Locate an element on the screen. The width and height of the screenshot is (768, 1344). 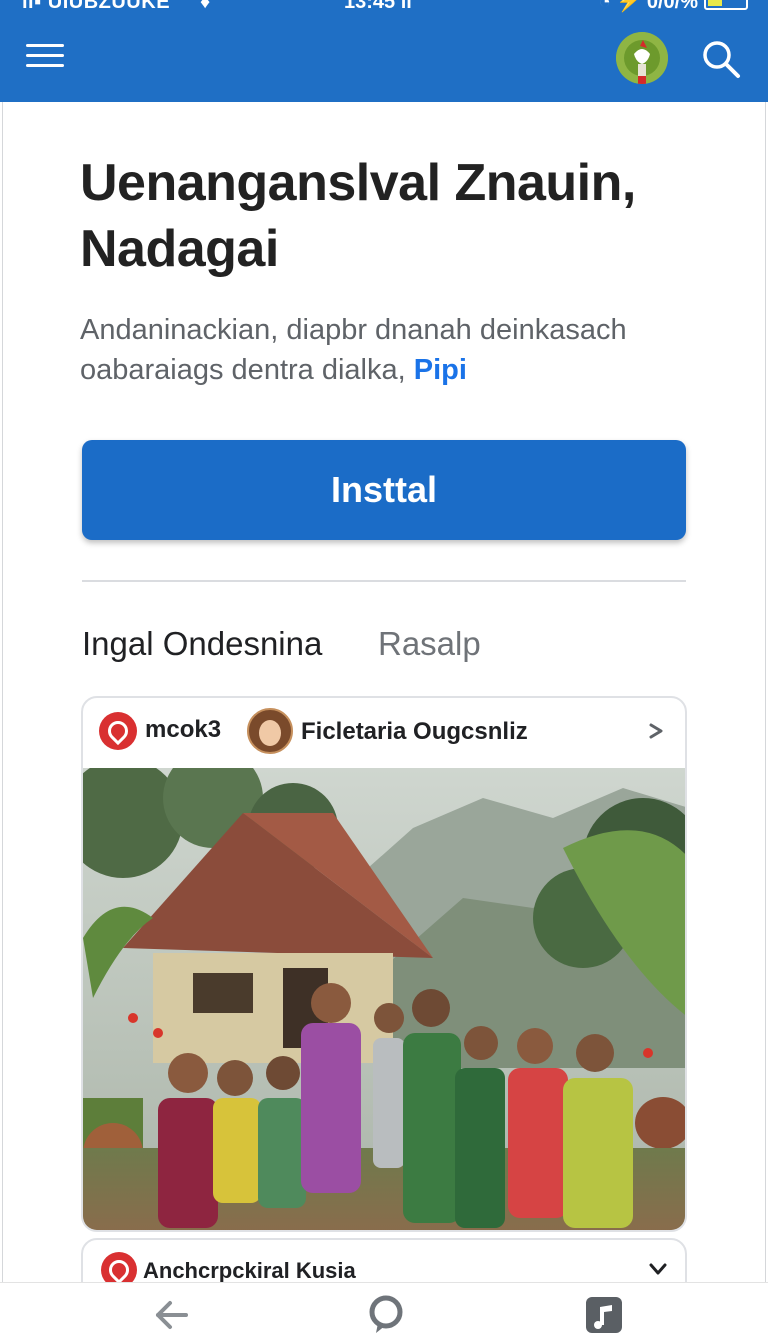
install-button: Insttal is located at coordinates (384, 490).